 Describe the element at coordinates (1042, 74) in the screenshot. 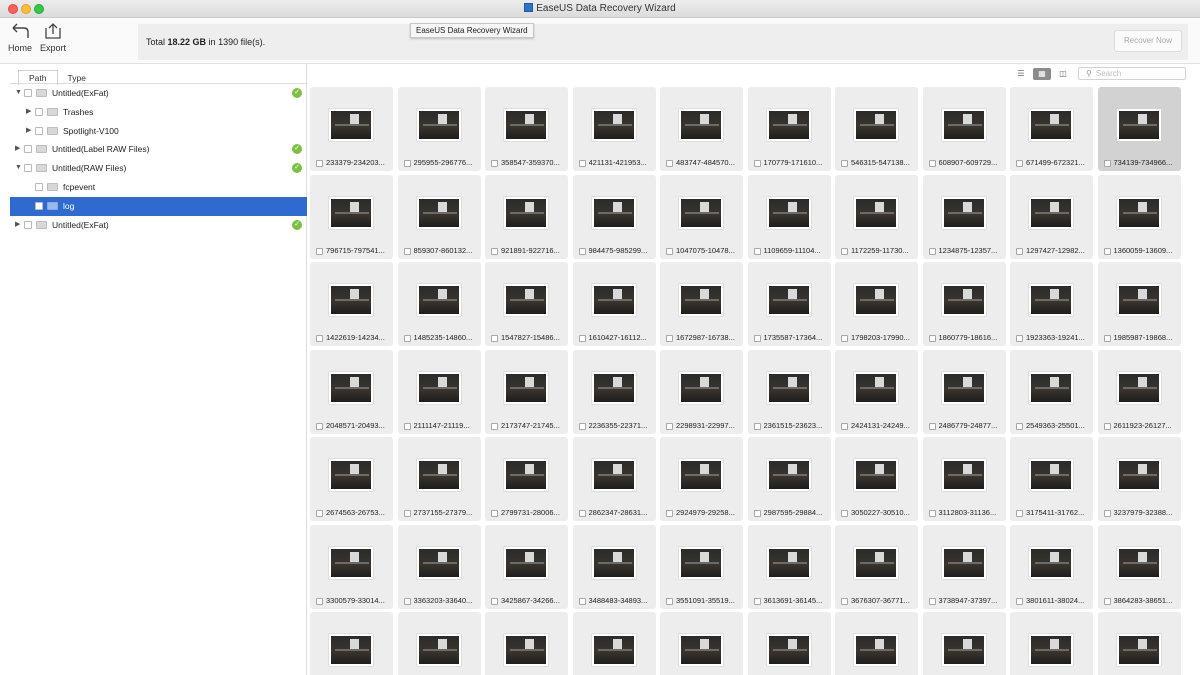

I see `grid-view-icon: ▦` at that location.